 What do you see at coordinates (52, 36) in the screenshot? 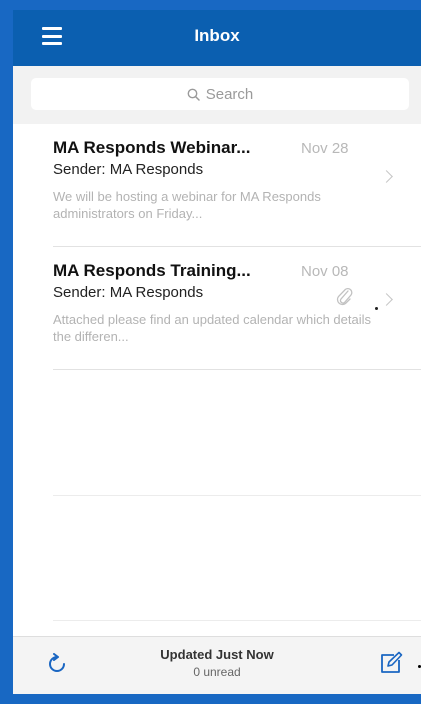
I see `hamburger-menu-icon` at bounding box center [52, 36].